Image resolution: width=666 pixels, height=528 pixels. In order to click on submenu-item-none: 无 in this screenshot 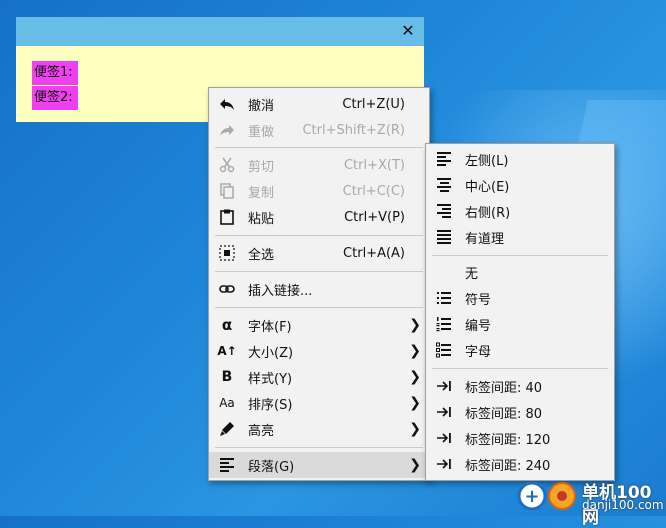, I will do `click(520, 272)`.